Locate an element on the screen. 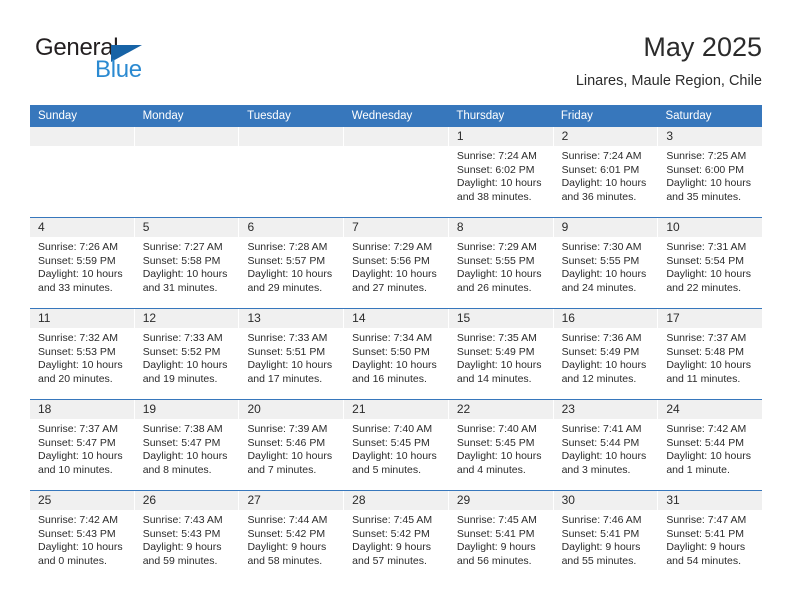 The height and width of the screenshot is (612, 792). day-daylight-line2-text: and 26 minutes. is located at coordinates (494, 287).